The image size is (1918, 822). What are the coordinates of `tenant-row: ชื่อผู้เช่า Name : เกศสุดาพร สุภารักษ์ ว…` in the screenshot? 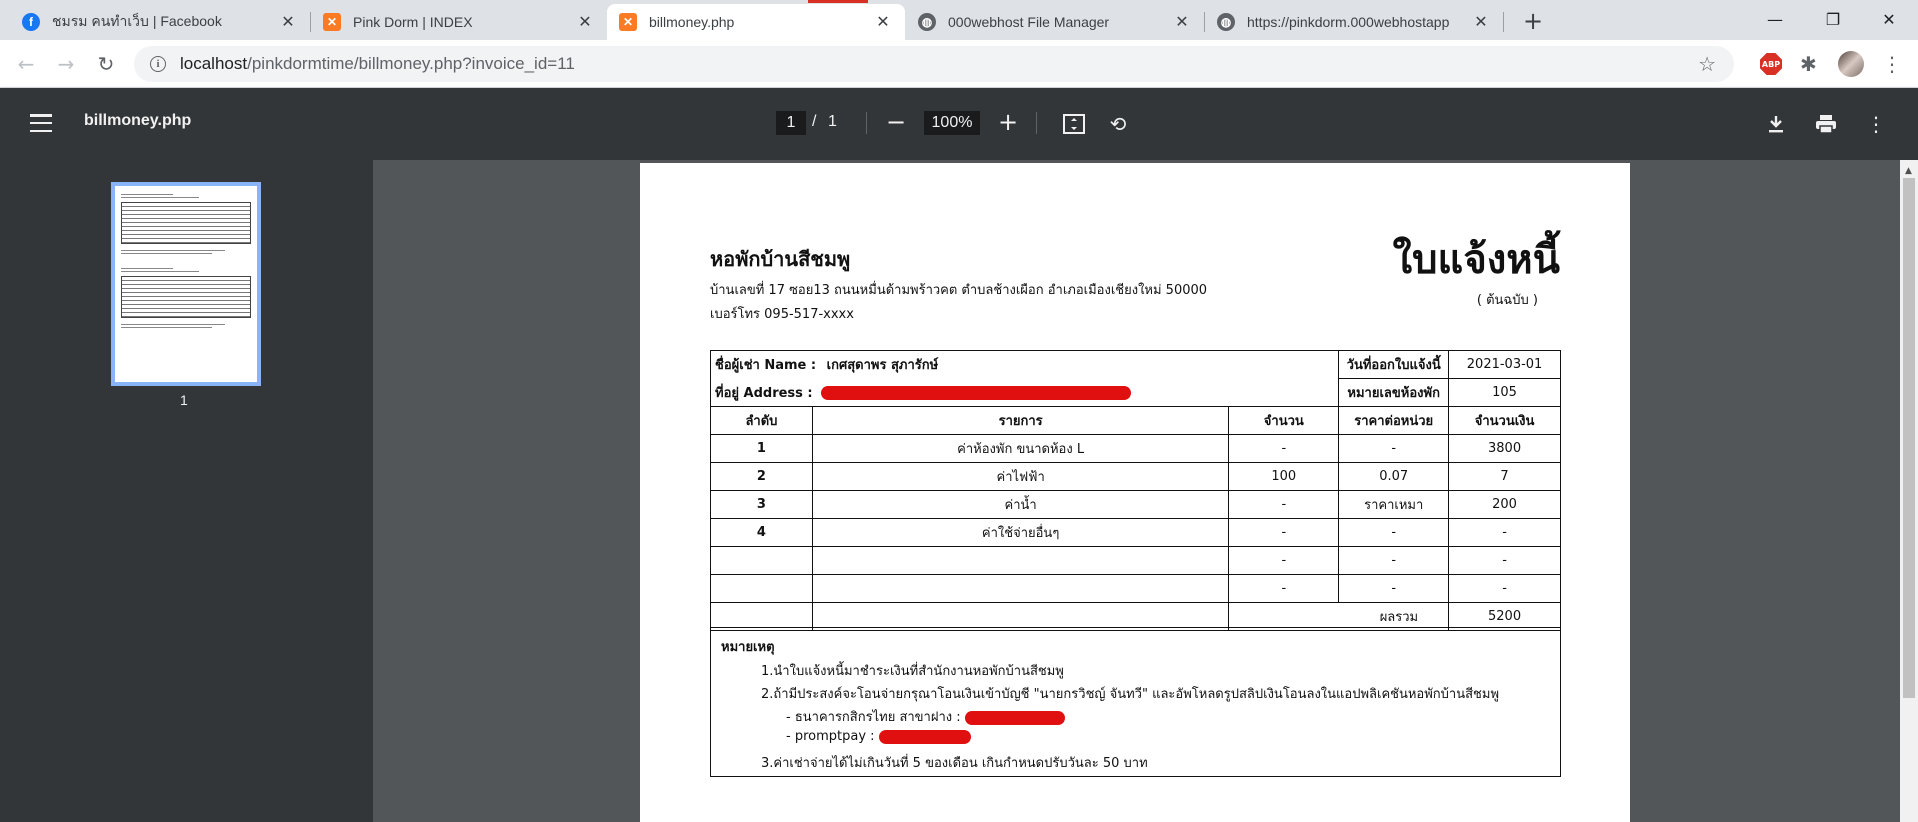 It's located at (1135, 364).